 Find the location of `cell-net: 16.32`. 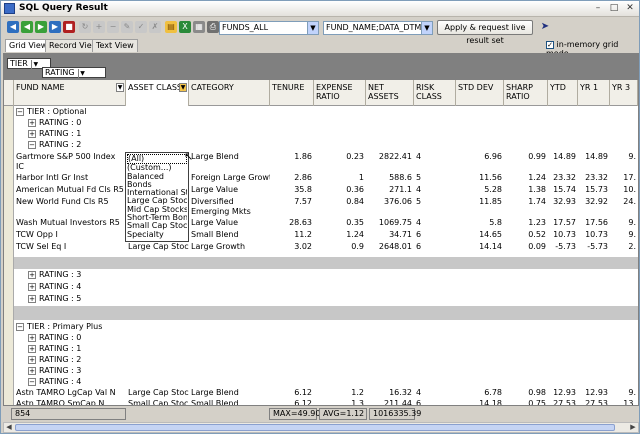

cell-net: 16.32 is located at coordinates (390, 393).